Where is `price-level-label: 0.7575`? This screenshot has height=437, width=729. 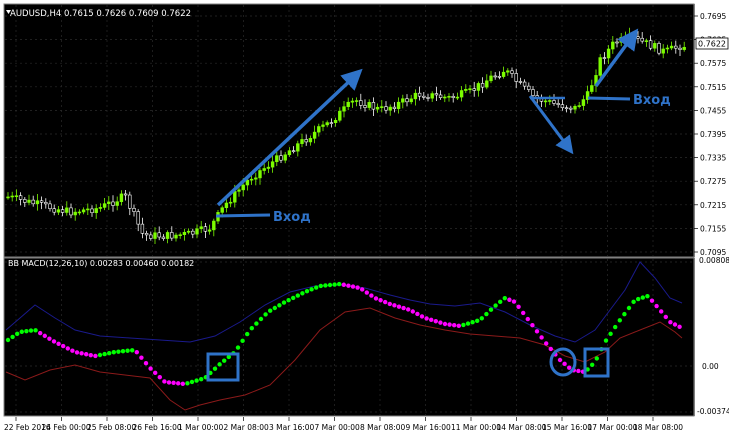
price-level-label: 0.7575 is located at coordinates (713, 63).